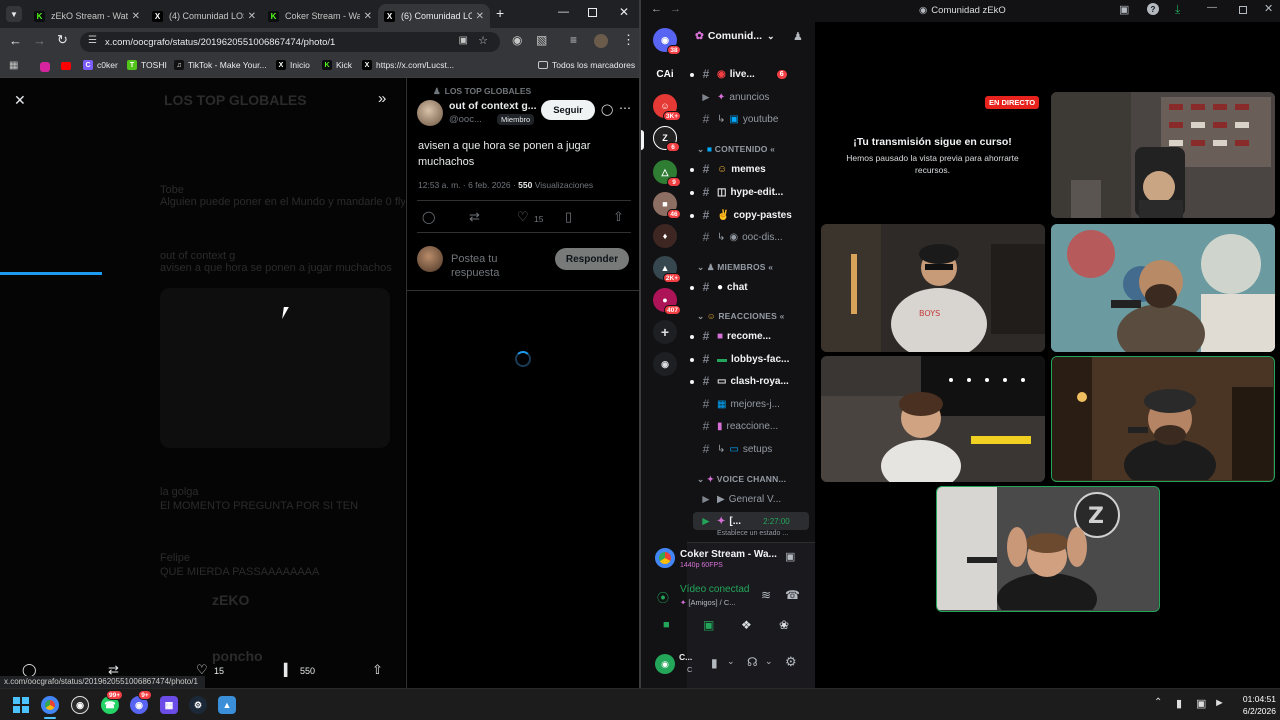 This screenshot has height=720, width=1280. Describe the element at coordinates (21, 705) in the screenshot. I see `windows-start-icon` at that location.